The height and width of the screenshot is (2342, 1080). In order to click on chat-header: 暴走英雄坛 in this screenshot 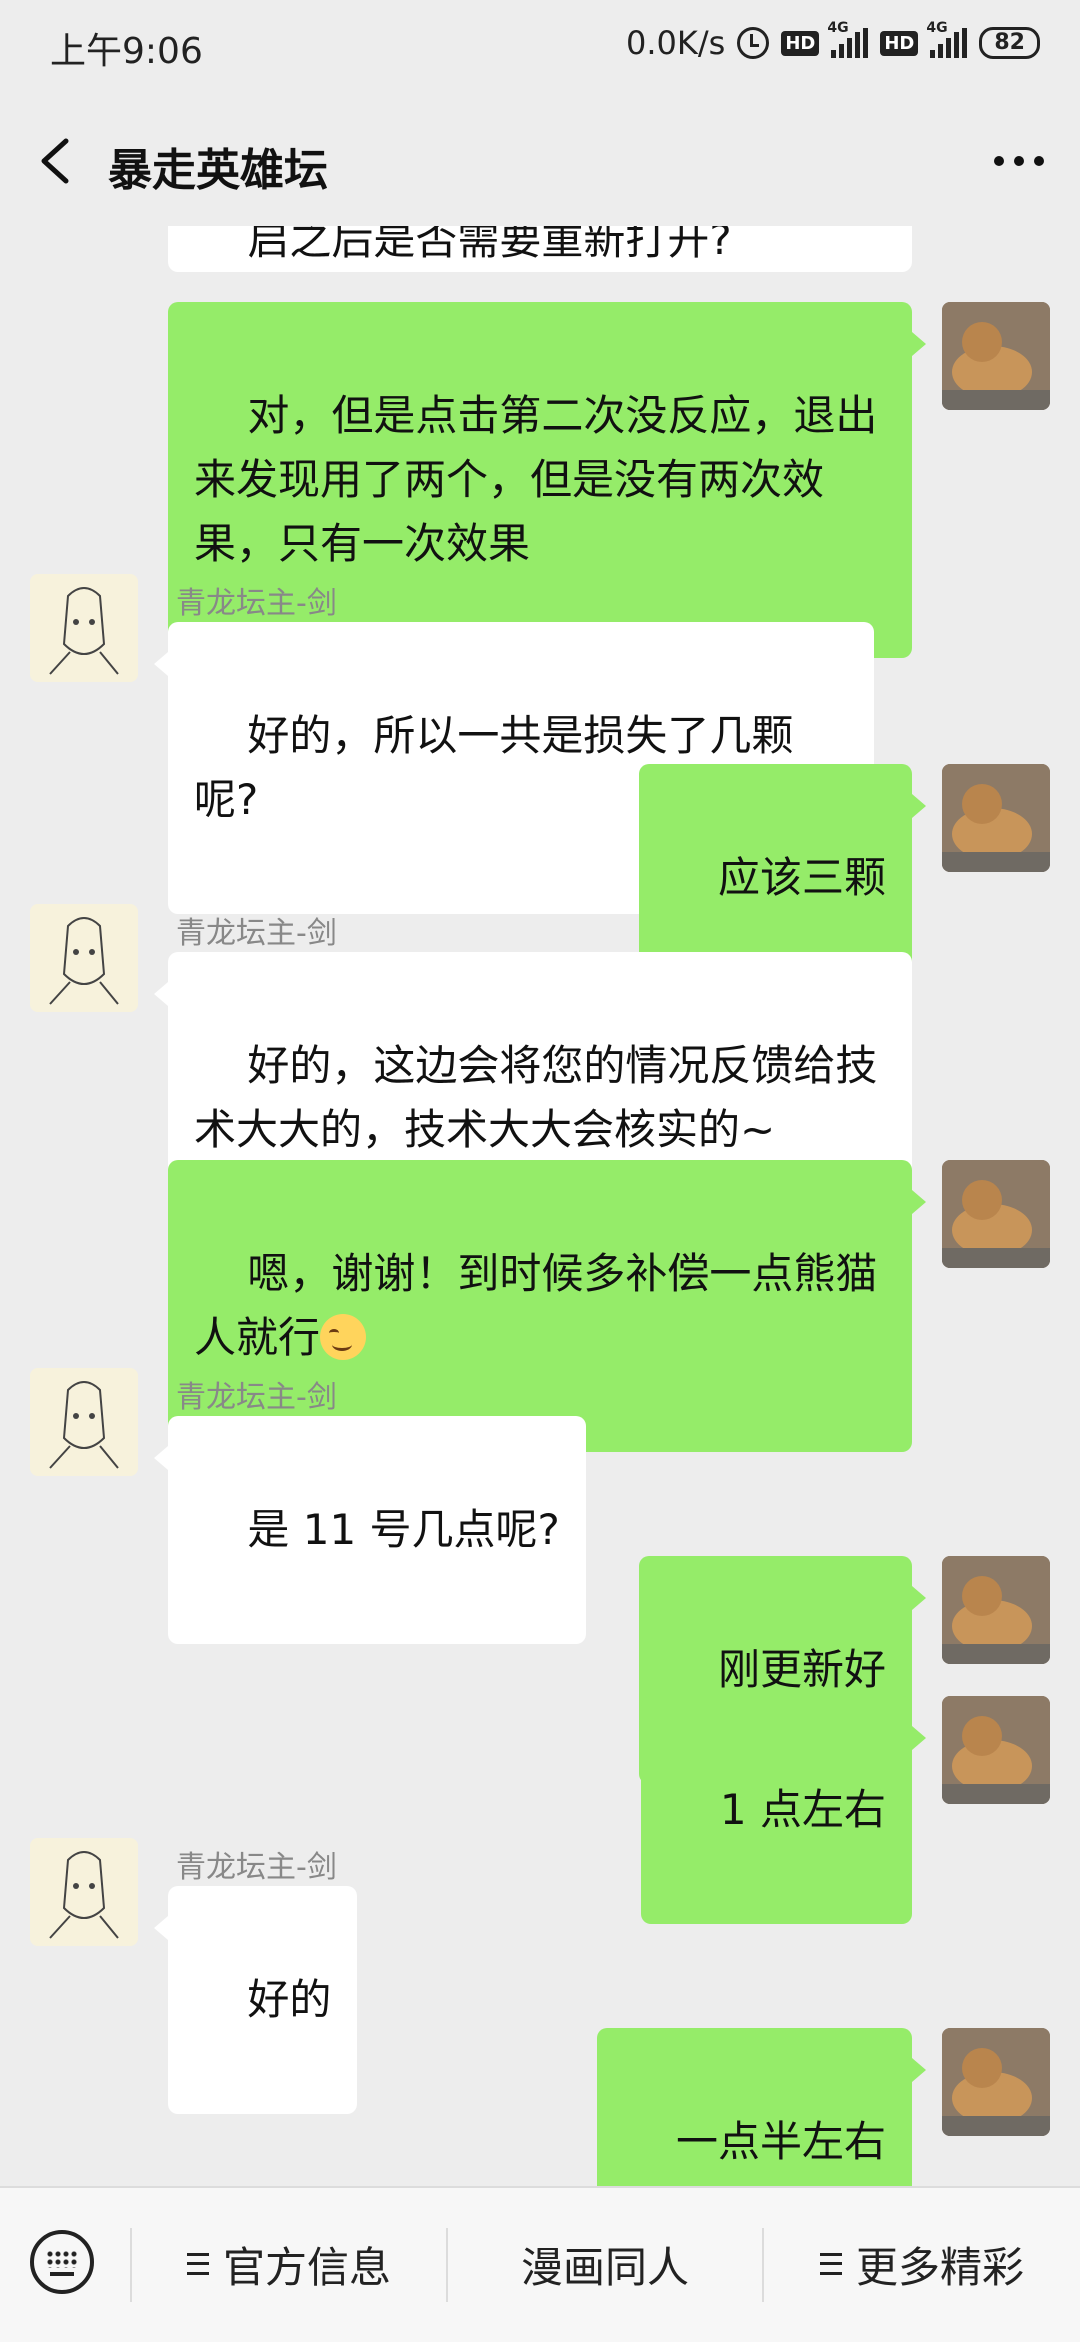, I will do `click(540, 161)`.